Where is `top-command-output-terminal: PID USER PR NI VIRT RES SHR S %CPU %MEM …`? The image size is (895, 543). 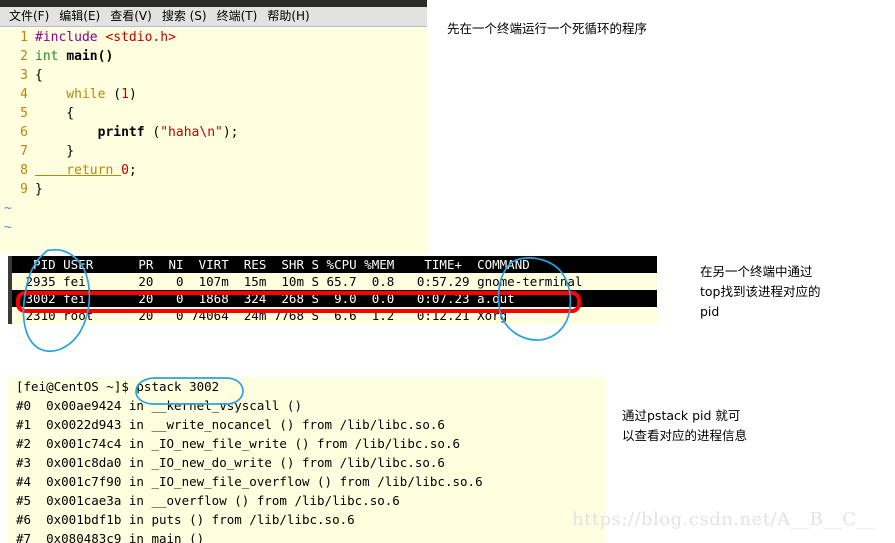 top-command-output-terminal: PID USER PR NI VIRT RES SHR S %CPU %MEM … is located at coordinates (332, 290).